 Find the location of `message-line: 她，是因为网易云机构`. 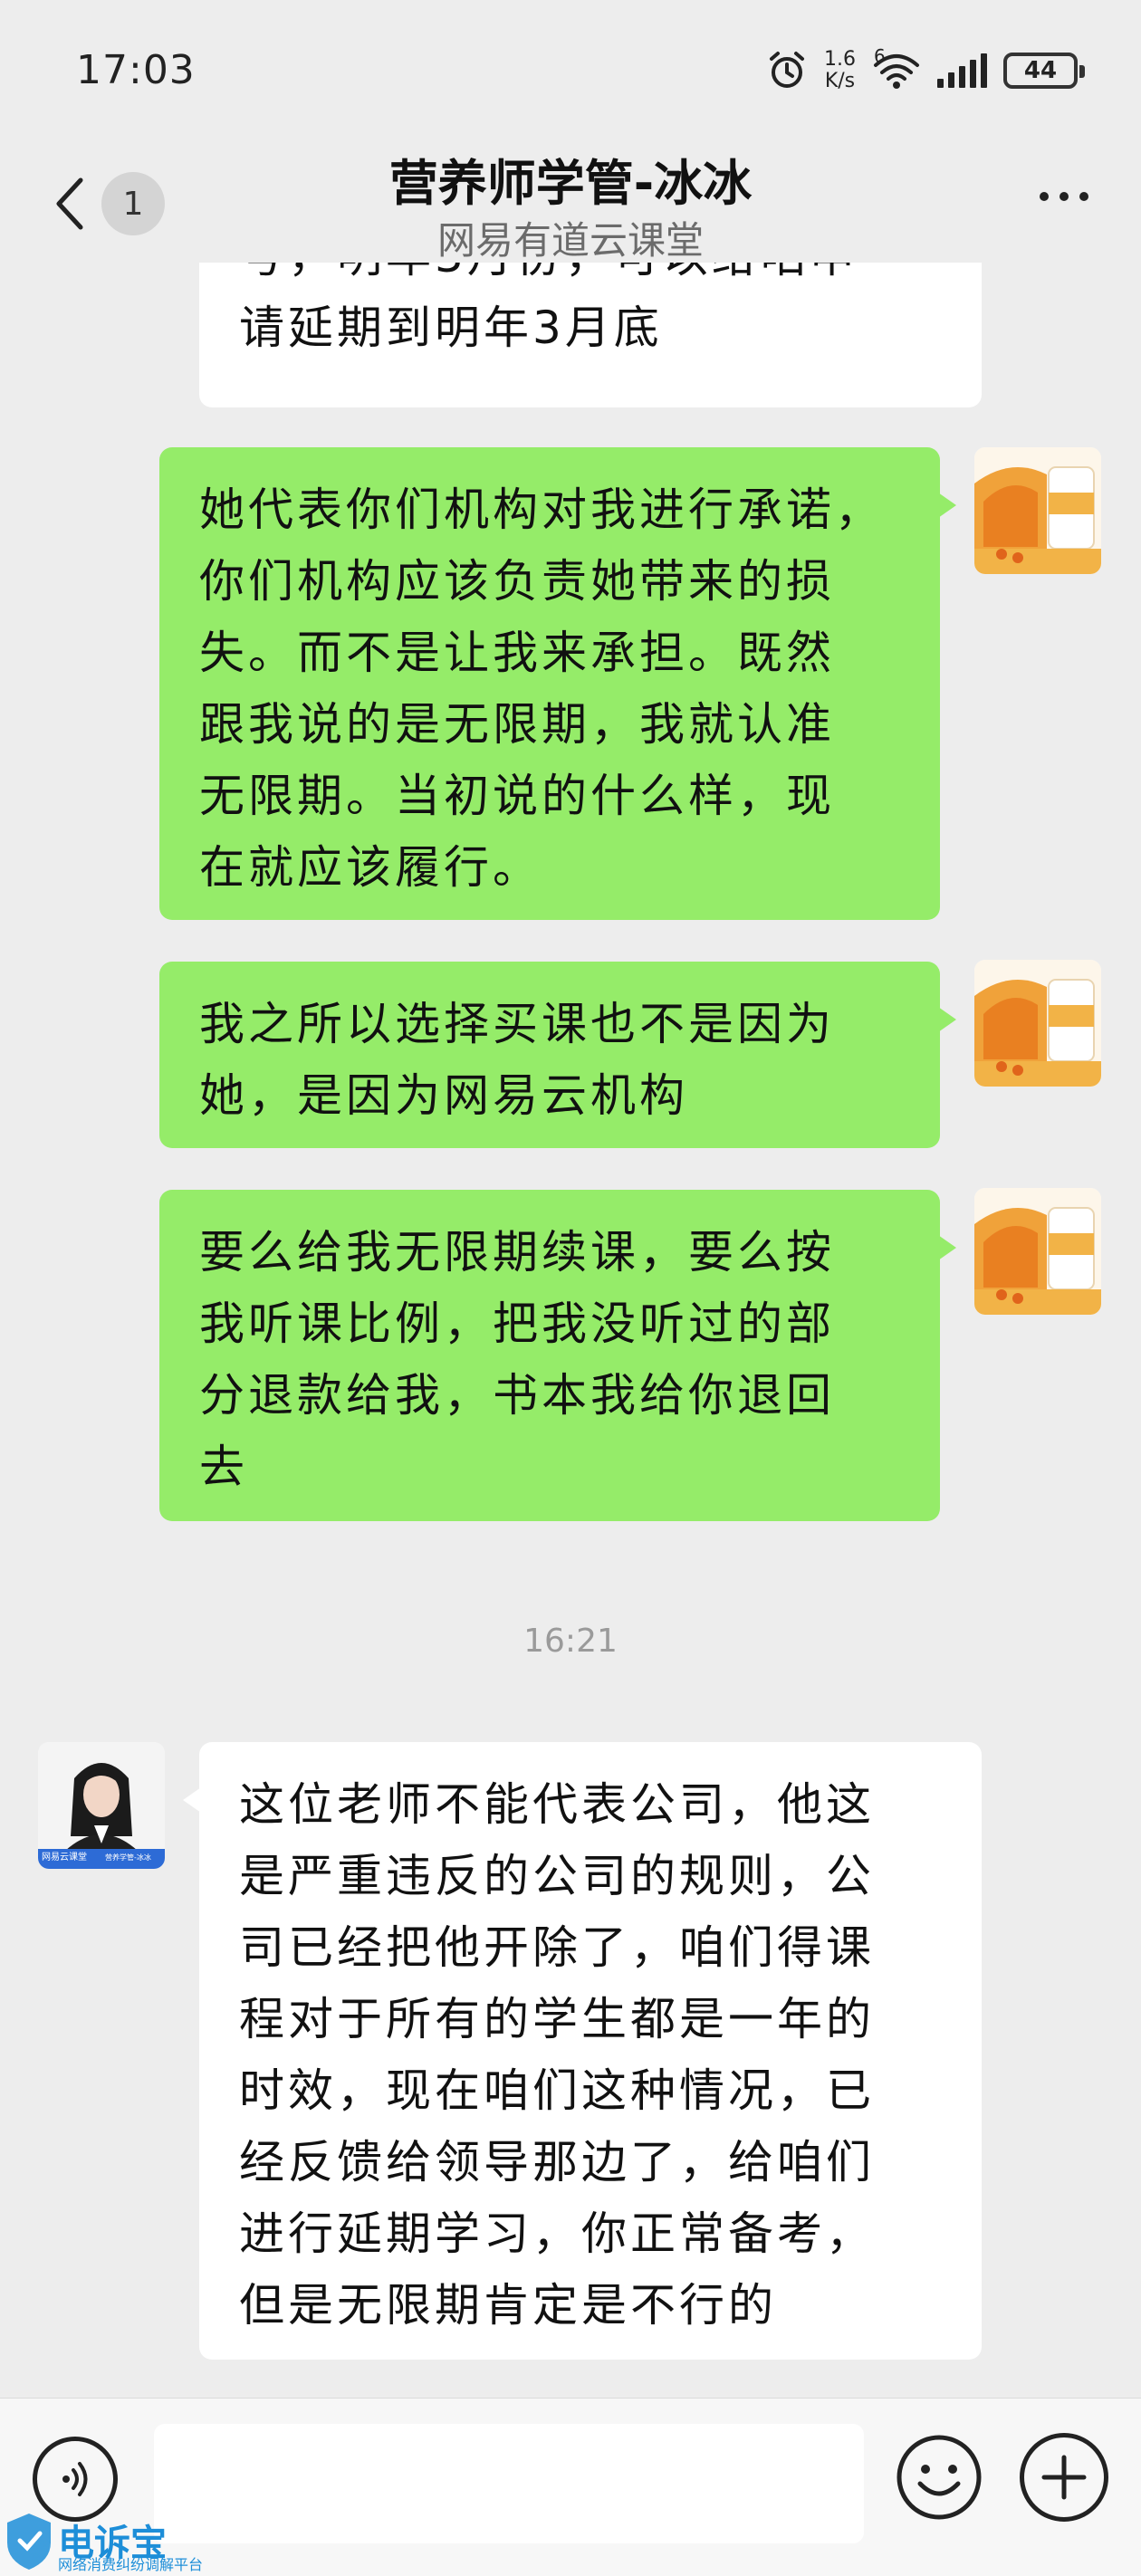

message-line: 她，是因为网易云机构 is located at coordinates (443, 1095).